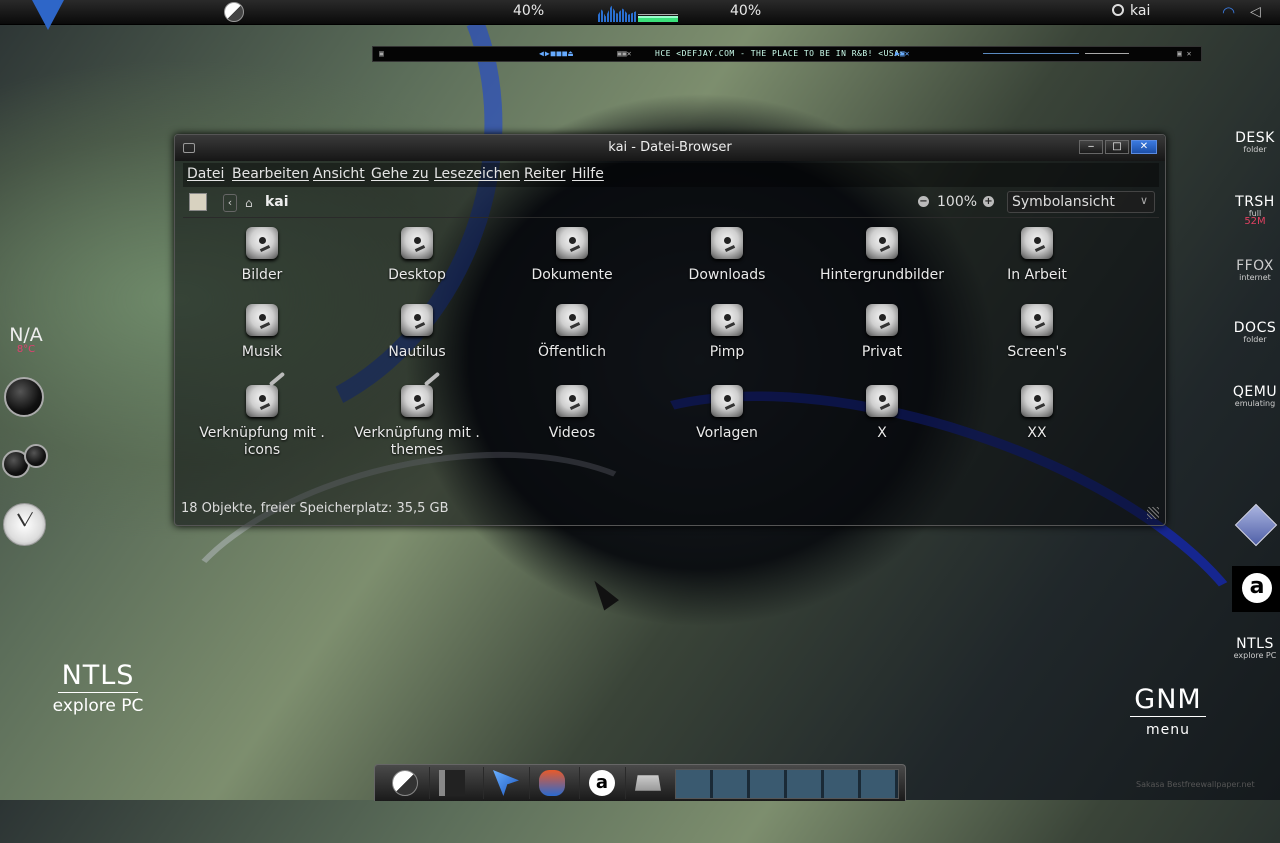  What do you see at coordinates (1256, 589) in the screenshot?
I see `a-app-icon: a` at bounding box center [1256, 589].